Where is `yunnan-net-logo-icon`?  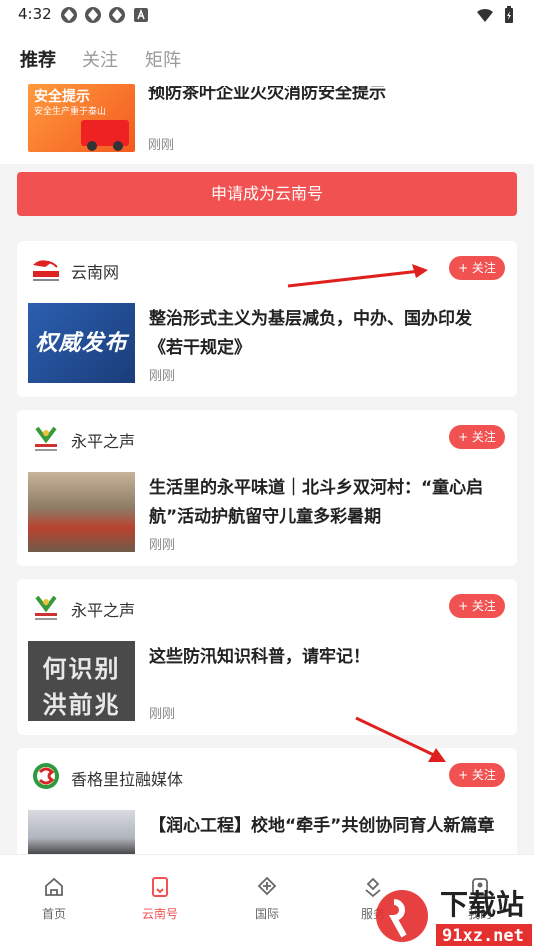
yunnan-net-logo-icon is located at coordinates (46, 270).